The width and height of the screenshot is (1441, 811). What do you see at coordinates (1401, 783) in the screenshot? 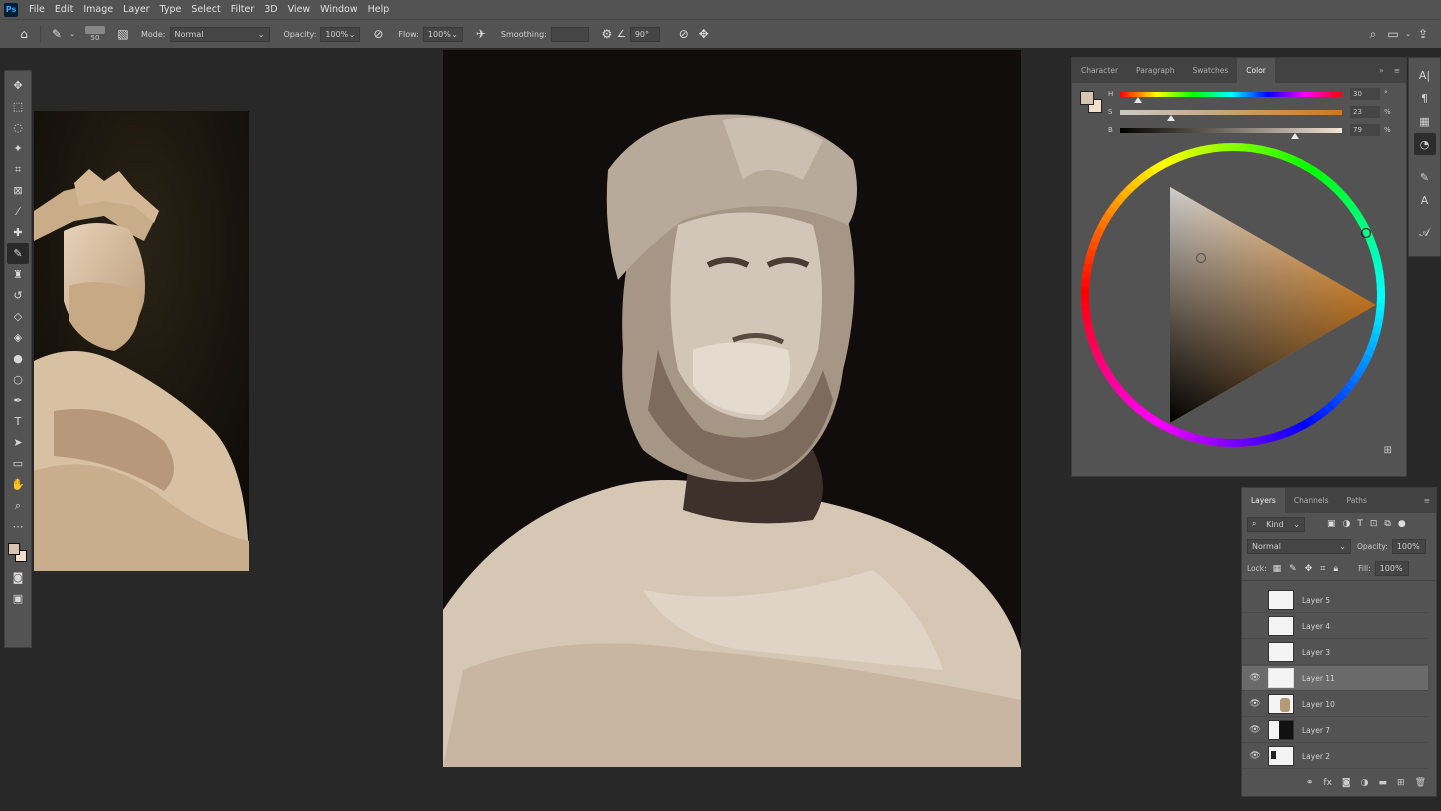
I see `new-layer-icon: ⊞` at bounding box center [1401, 783].